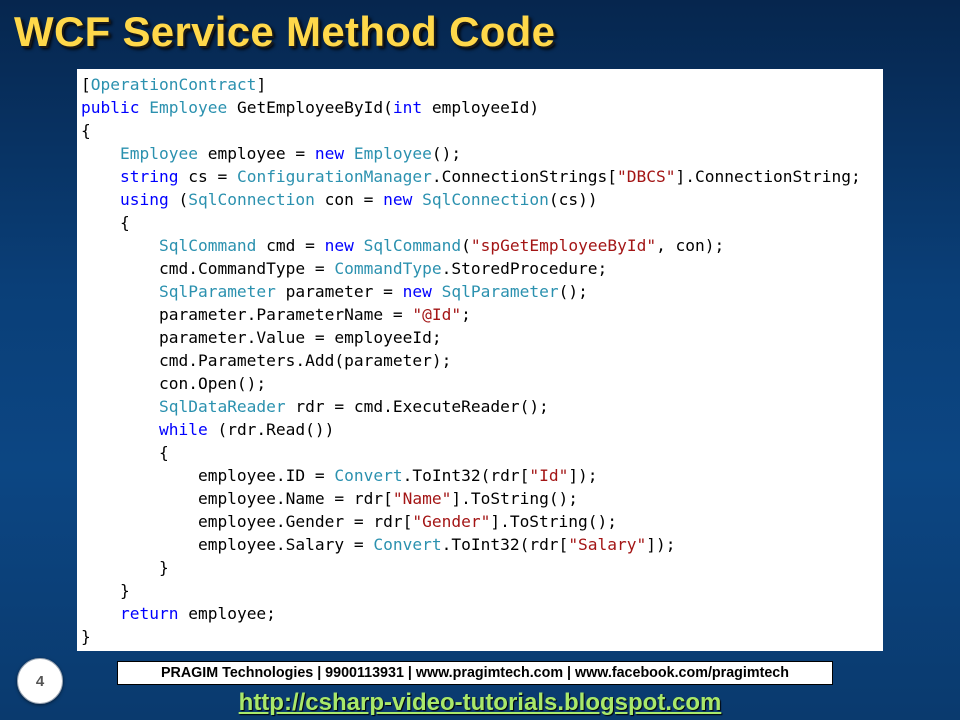 The width and height of the screenshot is (960, 720). What do you see at coordinates (173, 84) in the screenshot?
I see `code-type: OperationContract` at bounding box center [173, 84].